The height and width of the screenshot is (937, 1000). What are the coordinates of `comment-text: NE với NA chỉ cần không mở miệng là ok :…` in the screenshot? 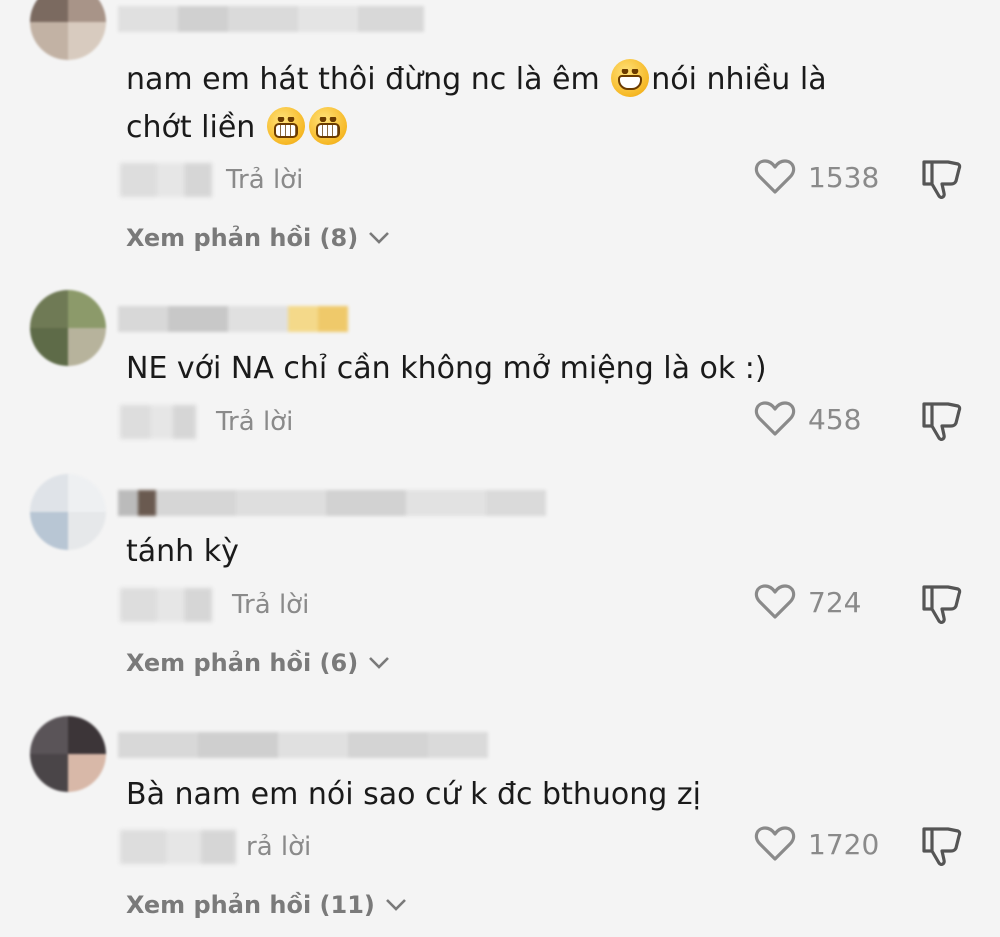 It's located at (446, 368).